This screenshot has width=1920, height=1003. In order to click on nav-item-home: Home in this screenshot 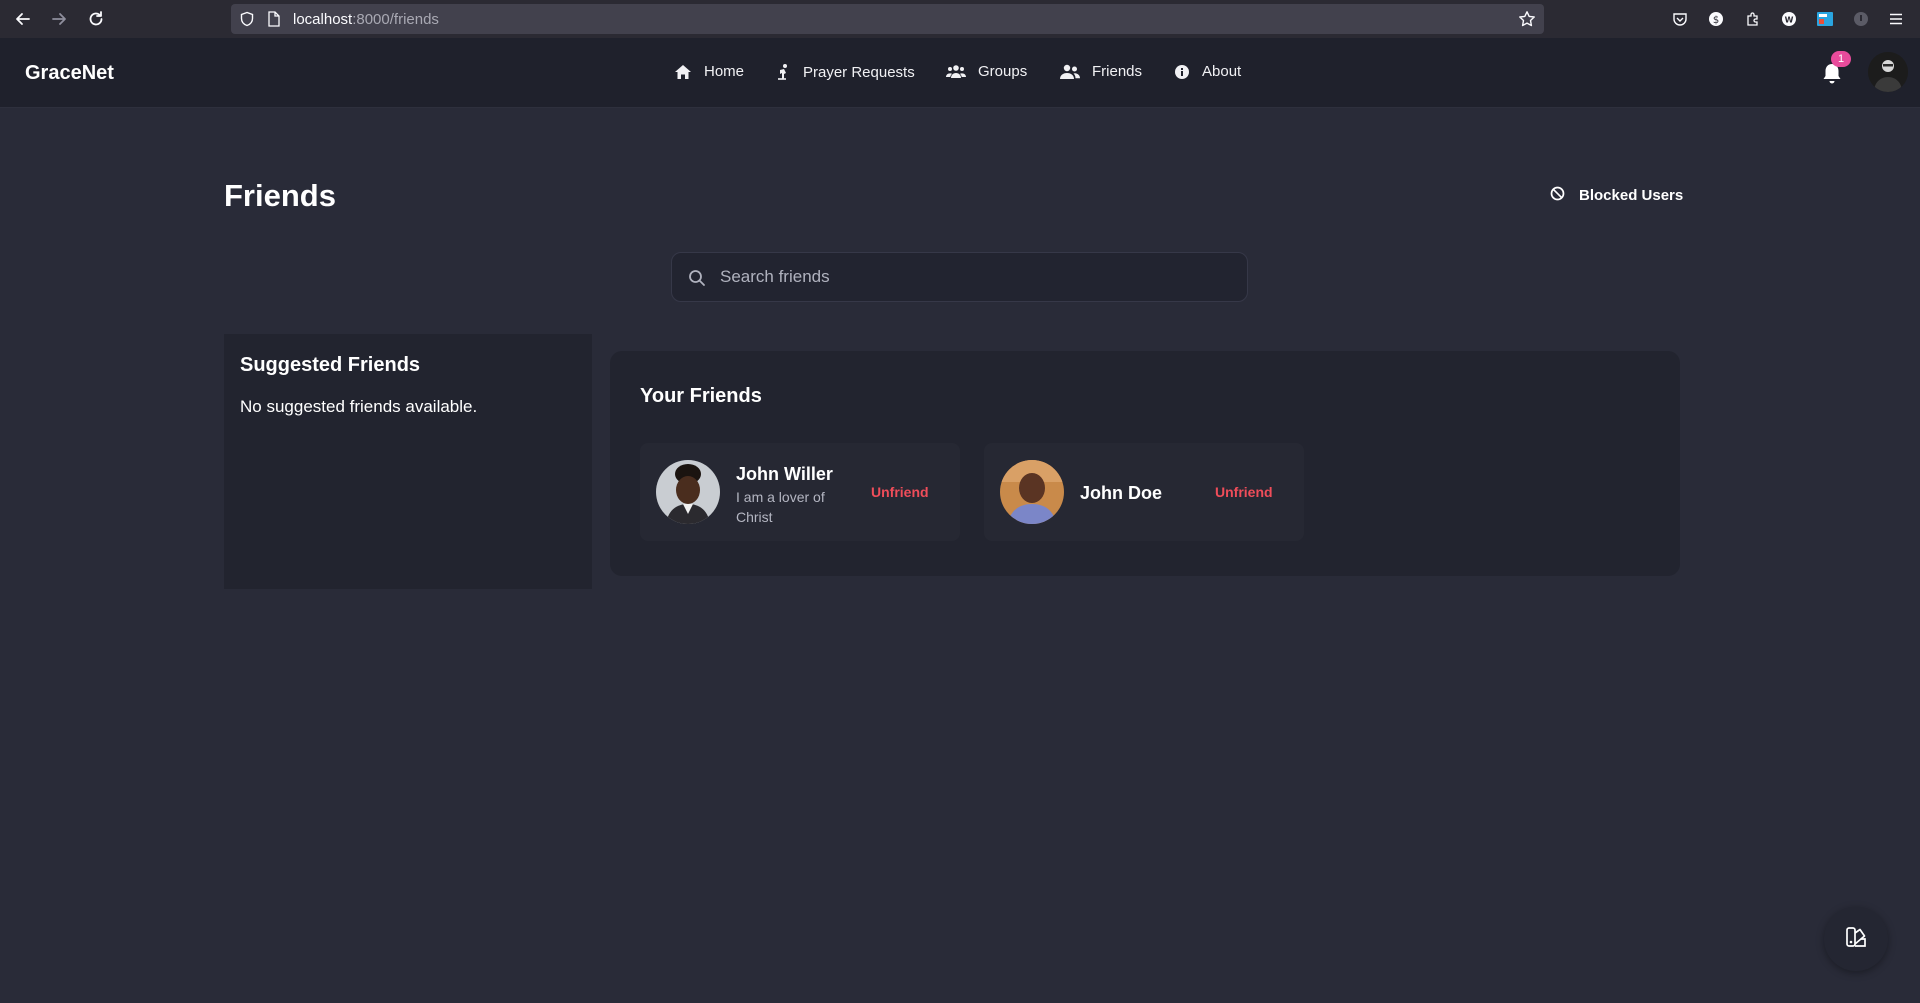, I will do `click(709, 71)`.